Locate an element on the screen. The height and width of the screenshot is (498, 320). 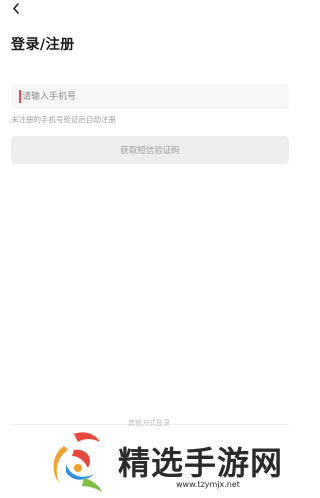
back-button is located at coordinates (16, 8).